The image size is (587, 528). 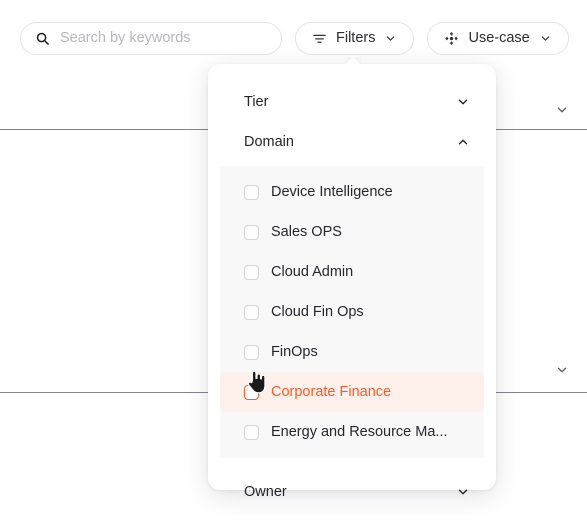 I want to click on domain-option-row: Cloud Admin, so click(x=352, y=272).